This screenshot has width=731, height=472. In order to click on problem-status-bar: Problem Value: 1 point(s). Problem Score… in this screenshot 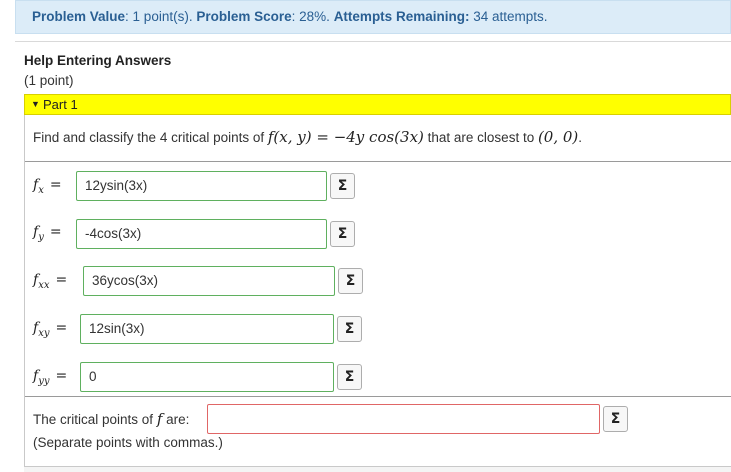, I will do `click(373, 17)`.